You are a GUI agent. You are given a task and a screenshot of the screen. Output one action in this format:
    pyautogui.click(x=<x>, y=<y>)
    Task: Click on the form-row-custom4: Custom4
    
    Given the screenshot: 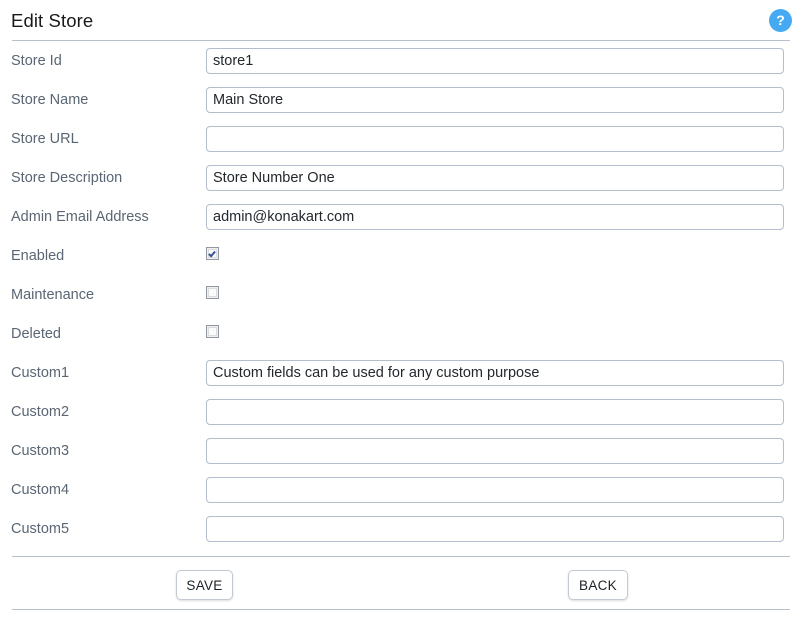 What is the action you would take?
    pyautogui.click(x=401, y=489)
    